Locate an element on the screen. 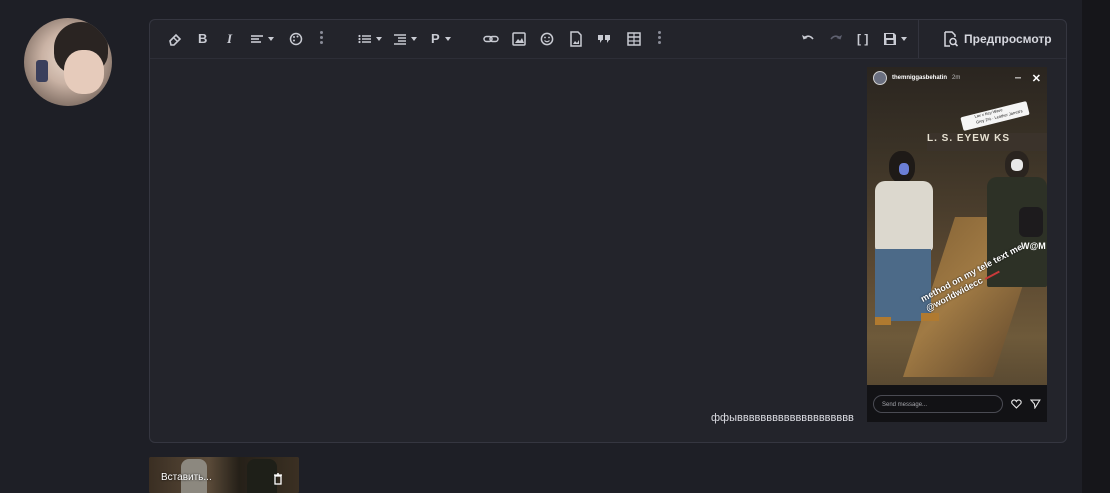 This screenshot has height=493, width=1110. quote-icon is located at coordinates (604, 39).